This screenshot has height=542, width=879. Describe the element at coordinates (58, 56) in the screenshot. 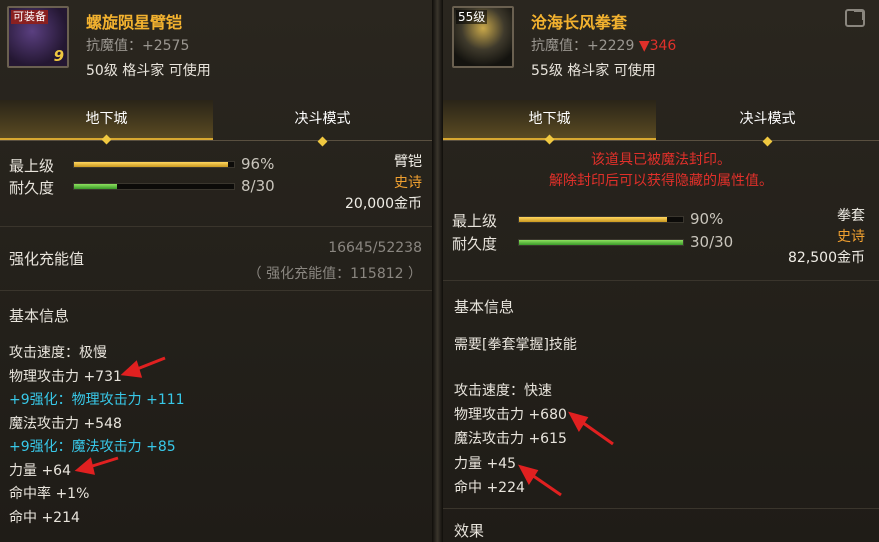

I see `reinforce-level: 9` at that location.